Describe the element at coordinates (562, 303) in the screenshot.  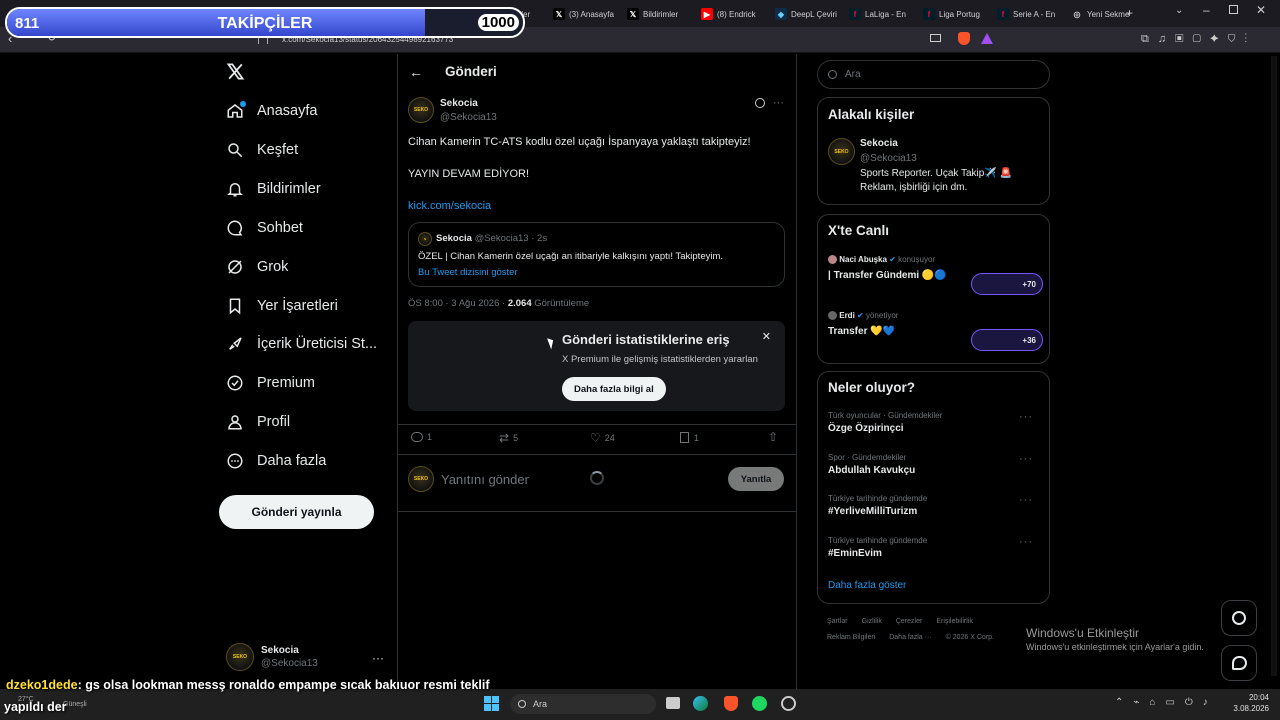
I see `view-label: Görüntüleme` at that location.